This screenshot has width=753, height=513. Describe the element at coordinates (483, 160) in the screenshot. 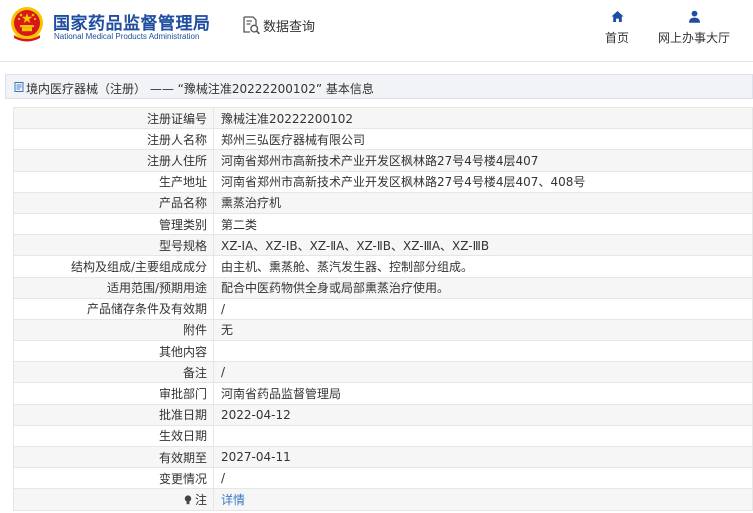

I see `field-value: 河南省郑州市高新技术产业开发区枫林路27号4号楼4层407` at that location.